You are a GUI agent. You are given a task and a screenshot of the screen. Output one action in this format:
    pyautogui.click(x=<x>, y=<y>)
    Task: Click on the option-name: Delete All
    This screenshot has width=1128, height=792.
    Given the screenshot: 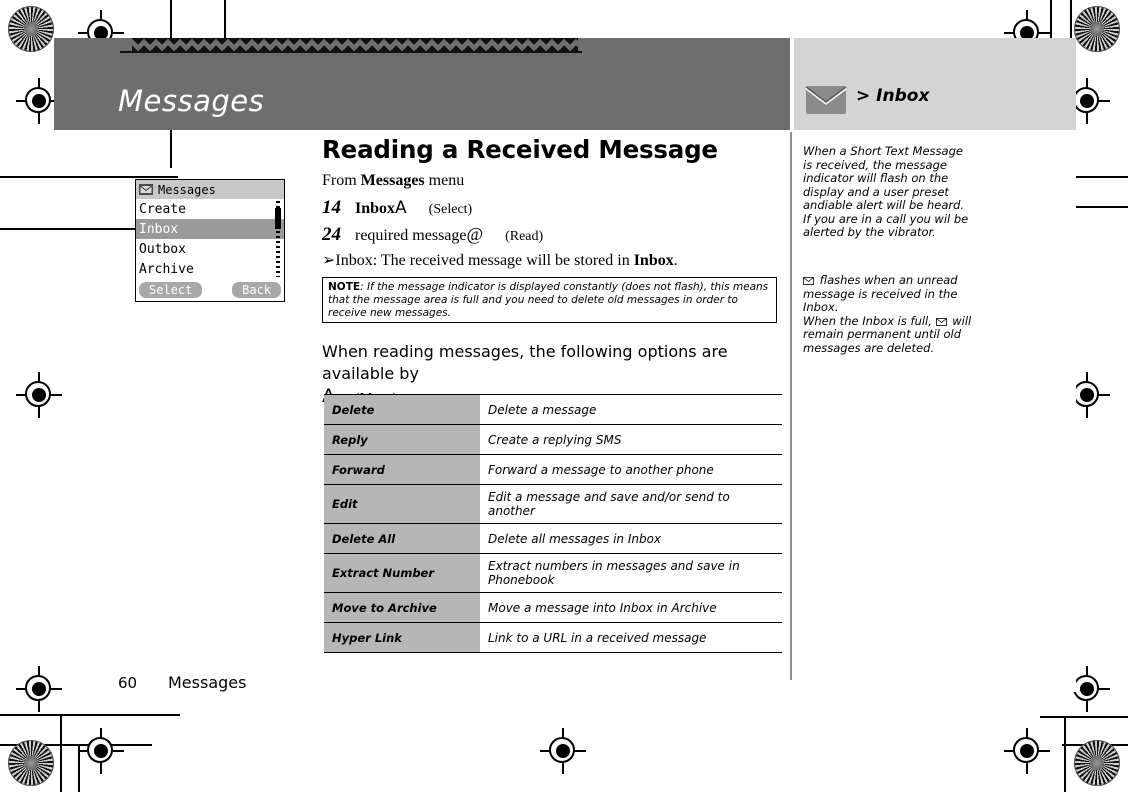 What is the action you would take?
    pyautogui.click(x=402, y=538)
    